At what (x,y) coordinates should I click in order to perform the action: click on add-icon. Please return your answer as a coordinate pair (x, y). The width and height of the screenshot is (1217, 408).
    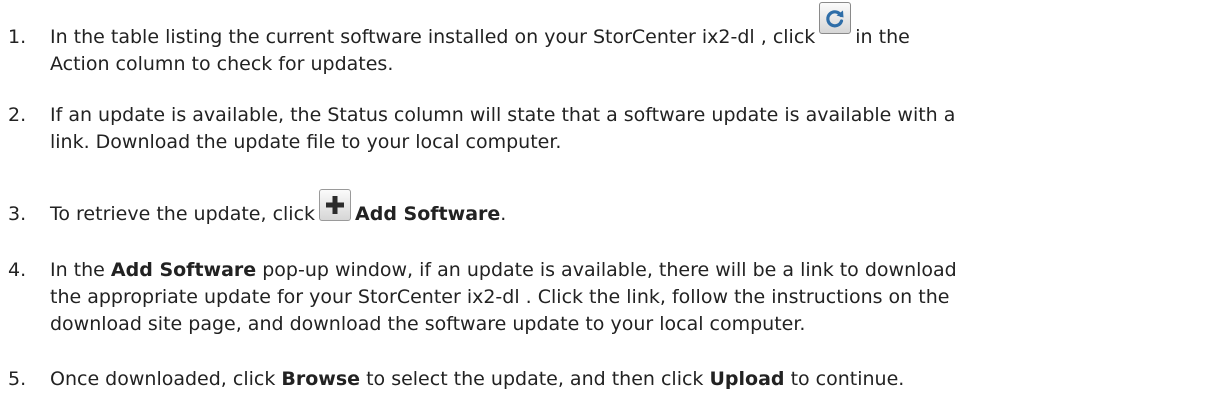
    Looking at the image, I should click on (335, 205).